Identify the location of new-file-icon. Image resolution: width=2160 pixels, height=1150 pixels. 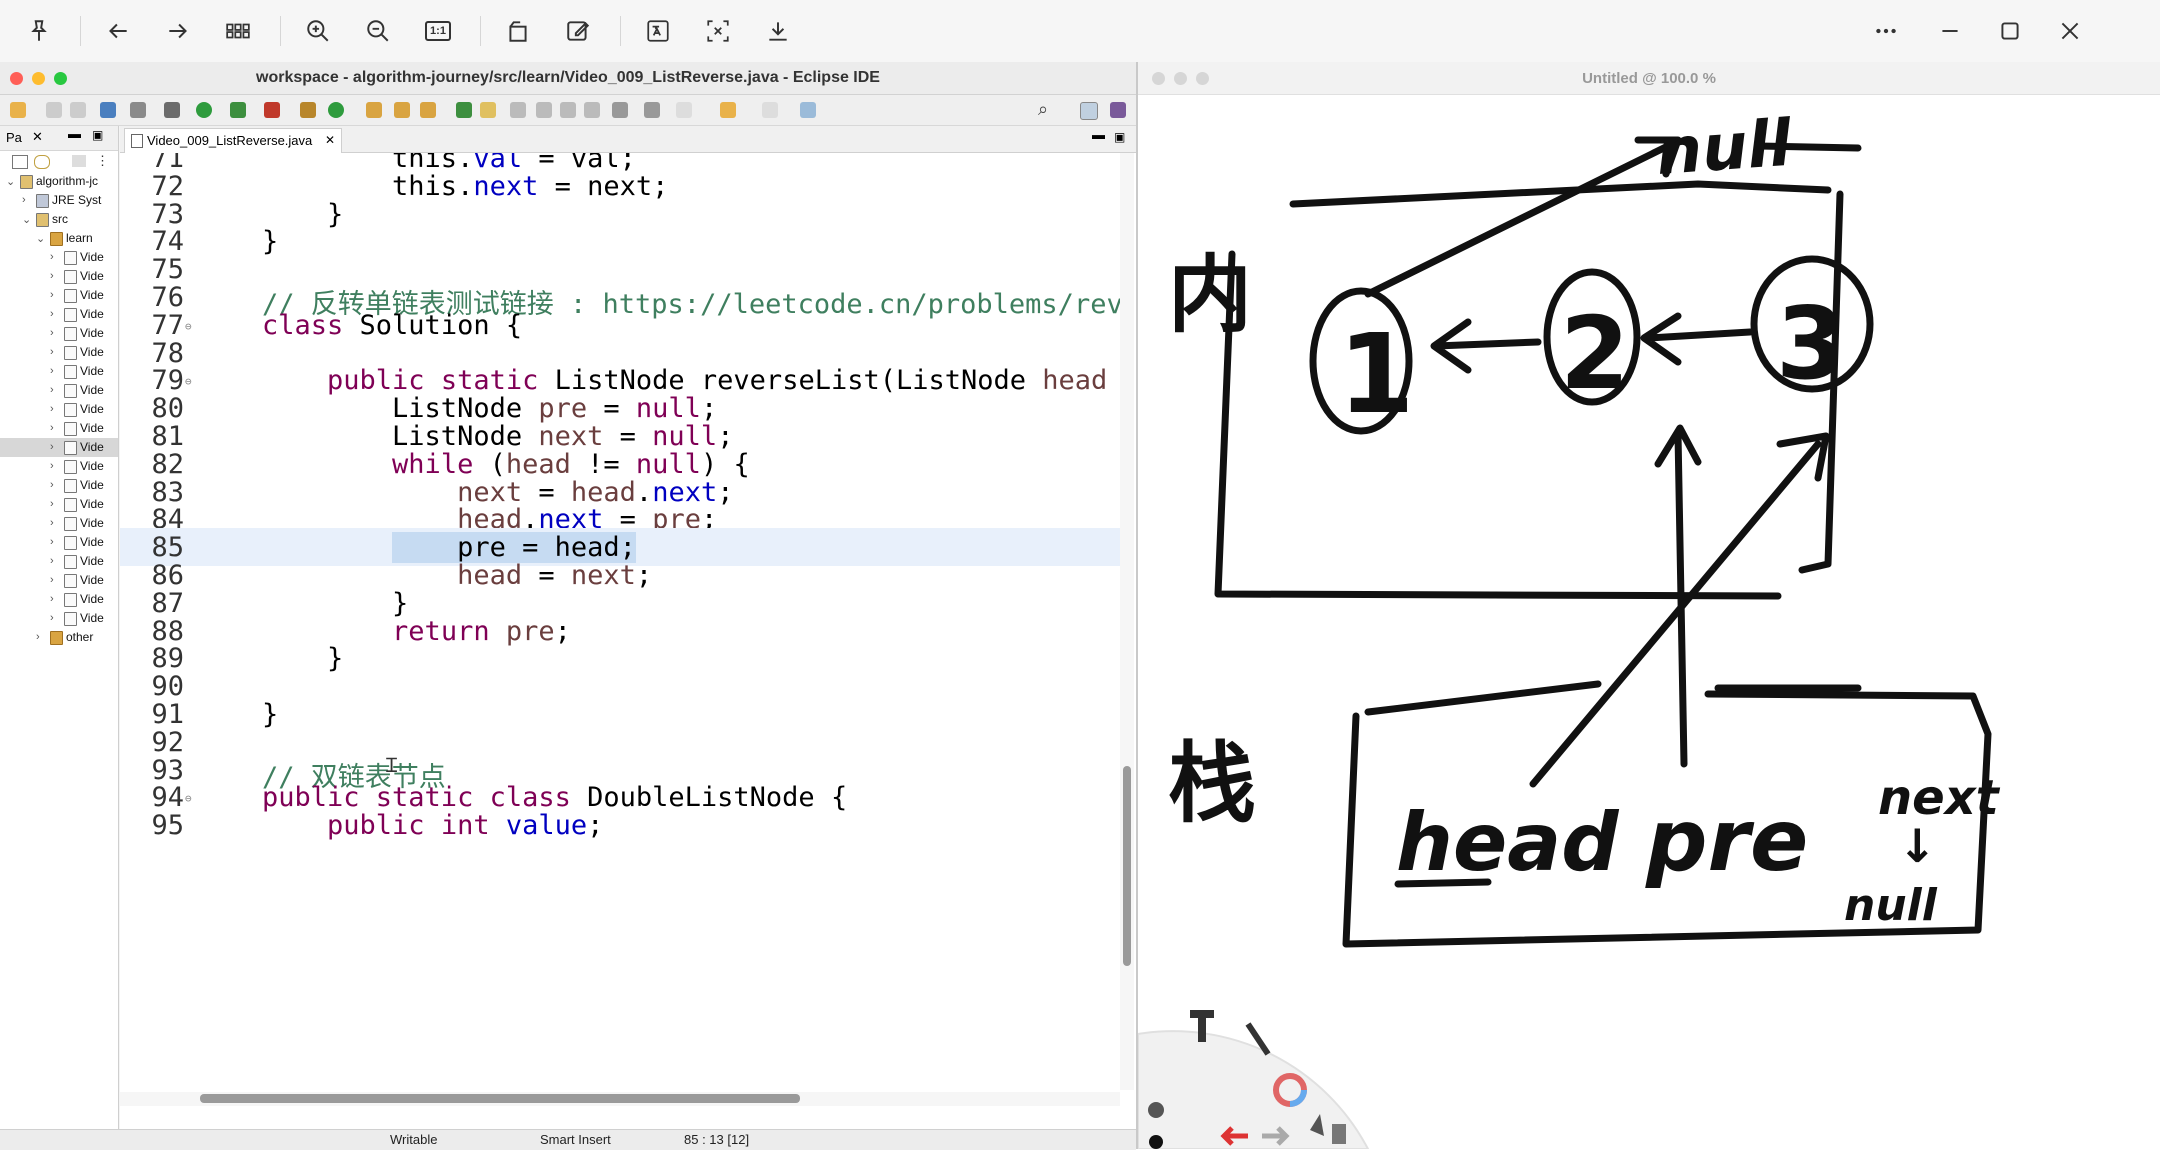
(18, 110).